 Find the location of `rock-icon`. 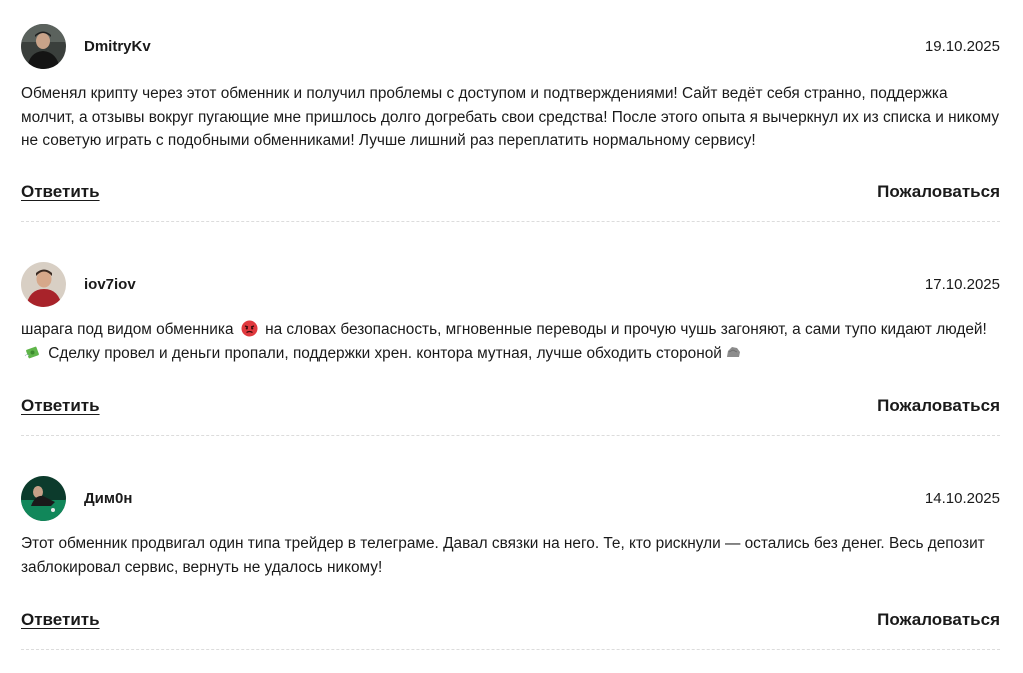

rock-icon is located at coordinates (733, 352).